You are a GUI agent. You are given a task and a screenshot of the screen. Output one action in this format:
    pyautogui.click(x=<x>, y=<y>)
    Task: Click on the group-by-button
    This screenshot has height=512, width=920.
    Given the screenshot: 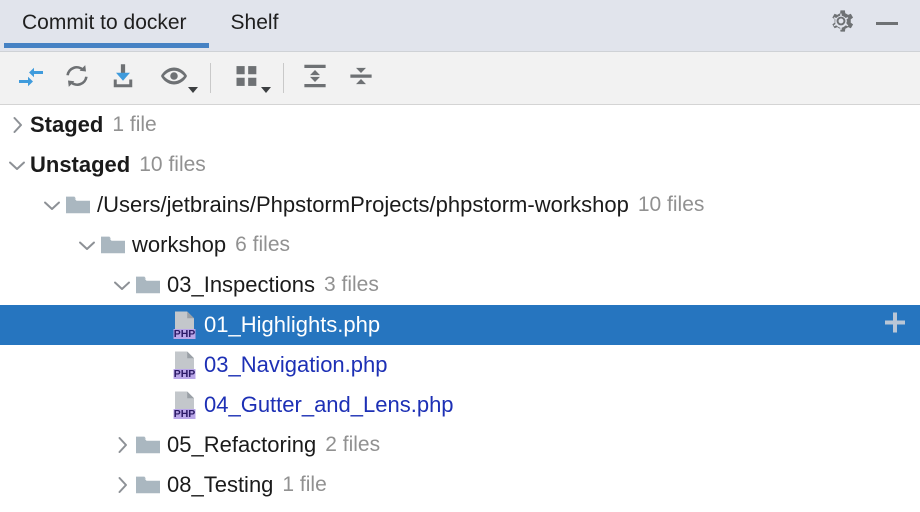 What is the action you would take?
    pyautogui.click(x=247, y=78)
    